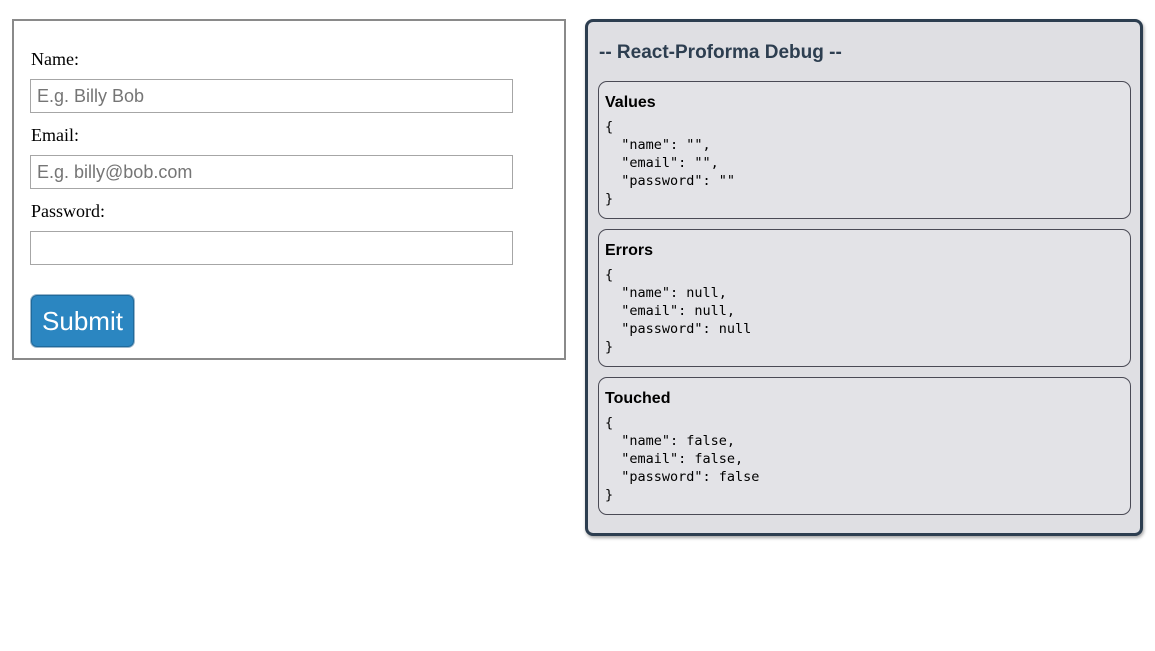  Describe the element at coordinates (666, 293) in the screenshot. I see `json-line: "name": null,` at that location.